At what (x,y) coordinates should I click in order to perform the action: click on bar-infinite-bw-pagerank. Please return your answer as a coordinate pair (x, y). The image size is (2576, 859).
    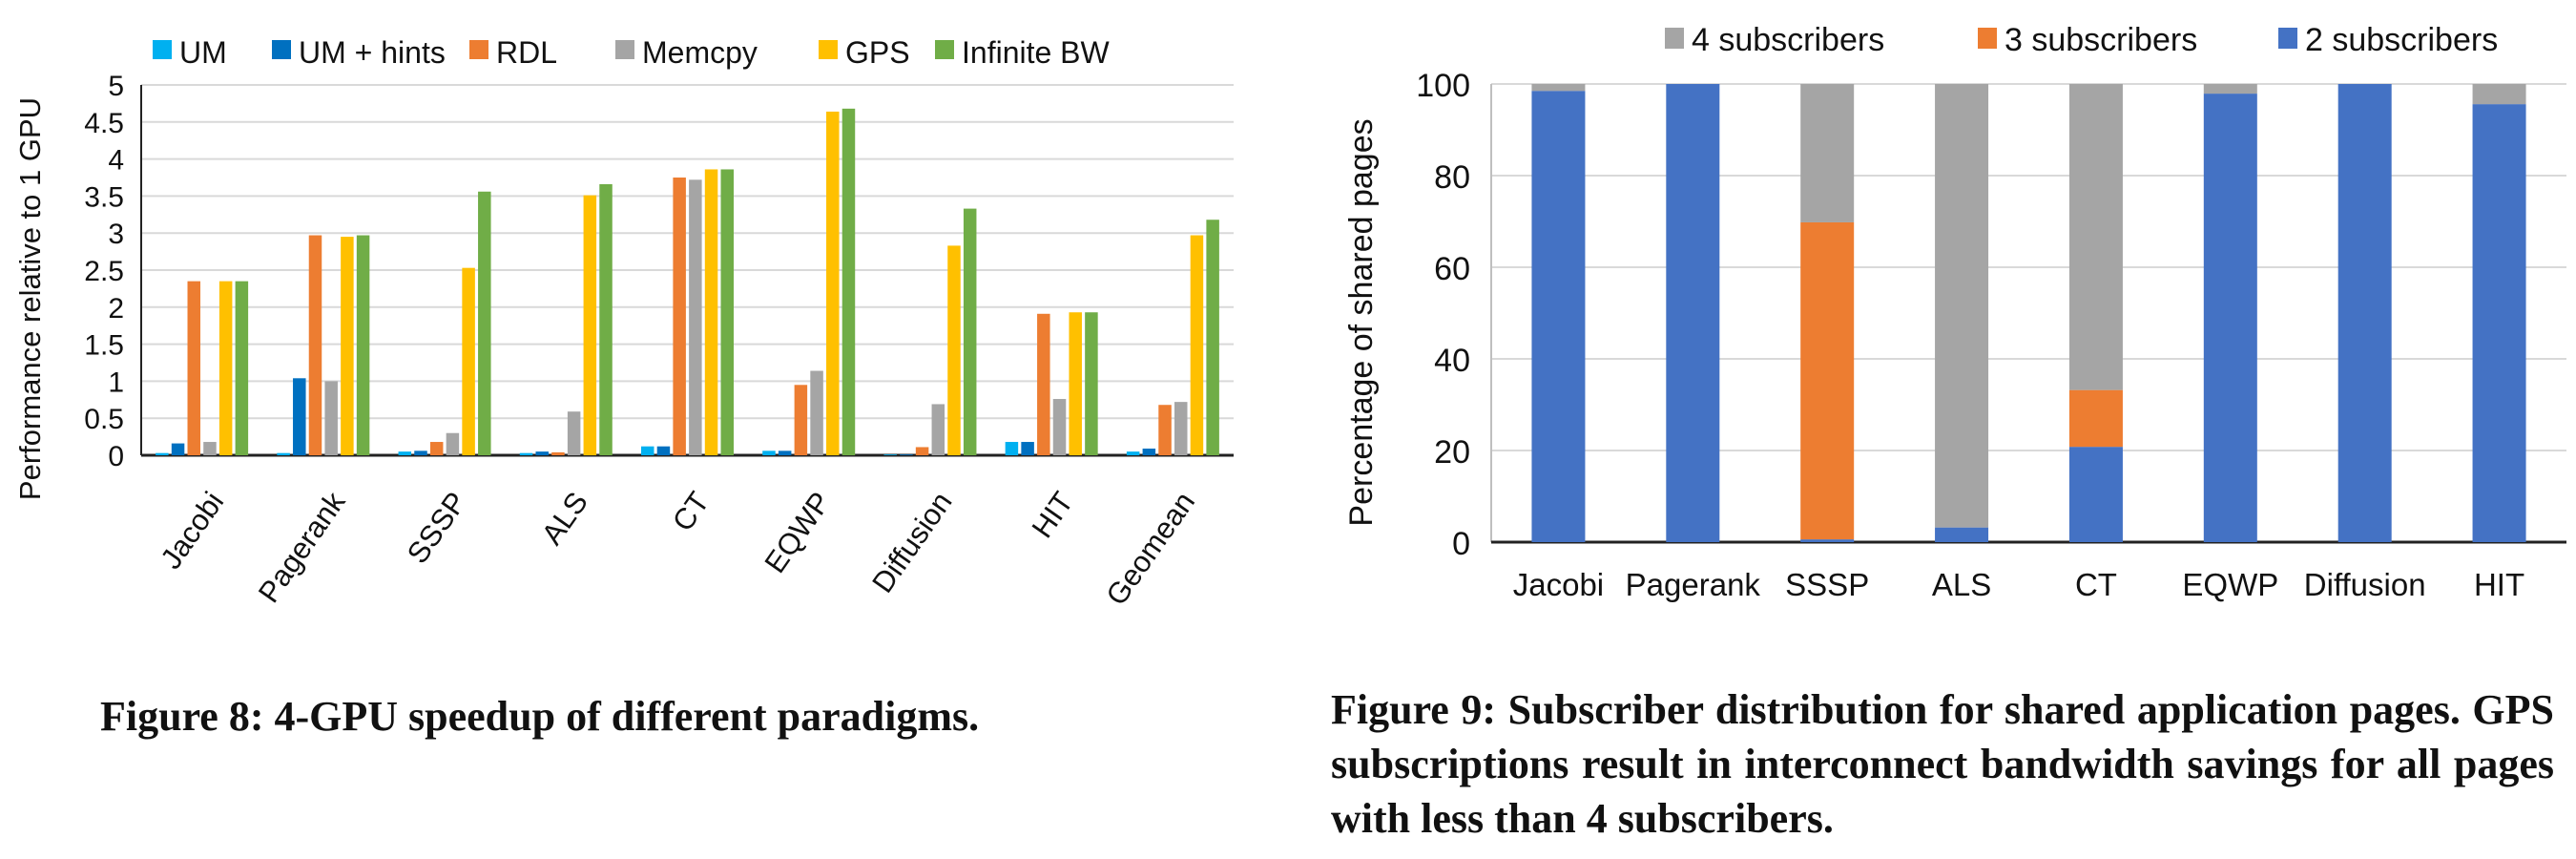
    Looking at the image, I should click on (363, 345).